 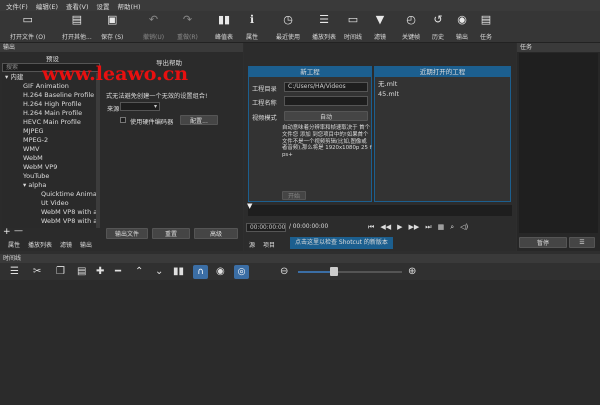 I want to click on skip-start-icon: ⏮, so click(x=371, y=227).